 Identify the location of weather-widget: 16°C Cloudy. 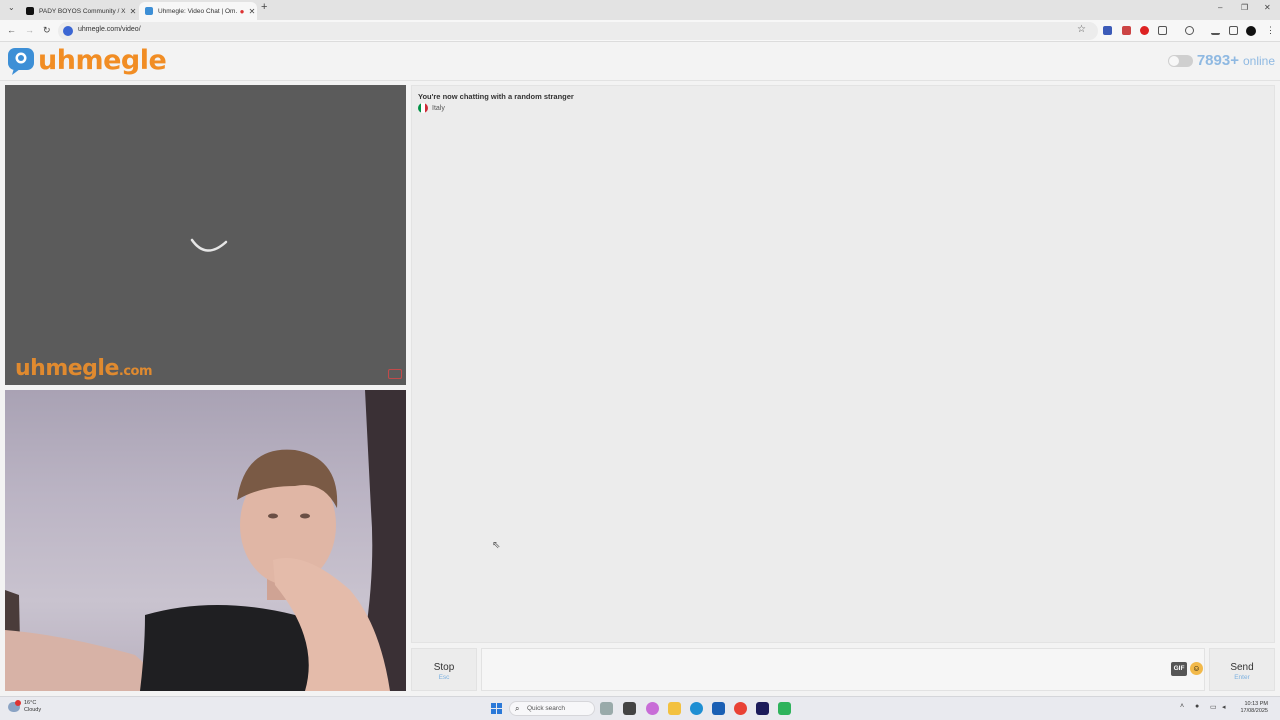
(24, 706).